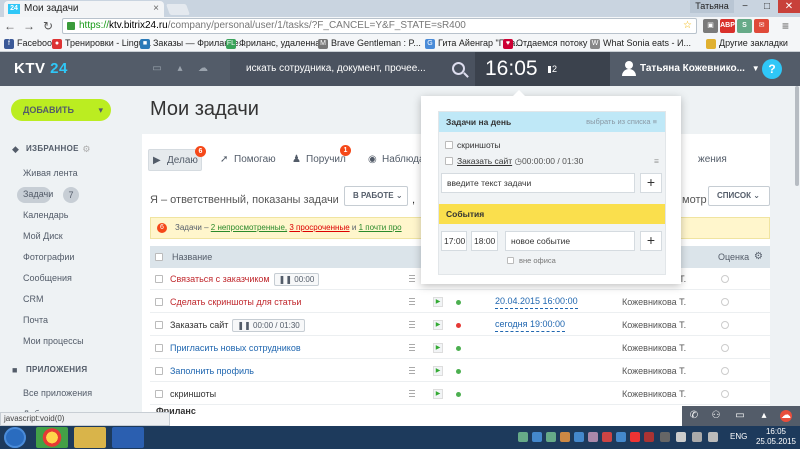 The height and width of the screenshot is (449, 800). What do you see at coordinates (712, 6) in the screenshot?
I see `window-user-badge: Татьяна` at bounding box center [712, 6].